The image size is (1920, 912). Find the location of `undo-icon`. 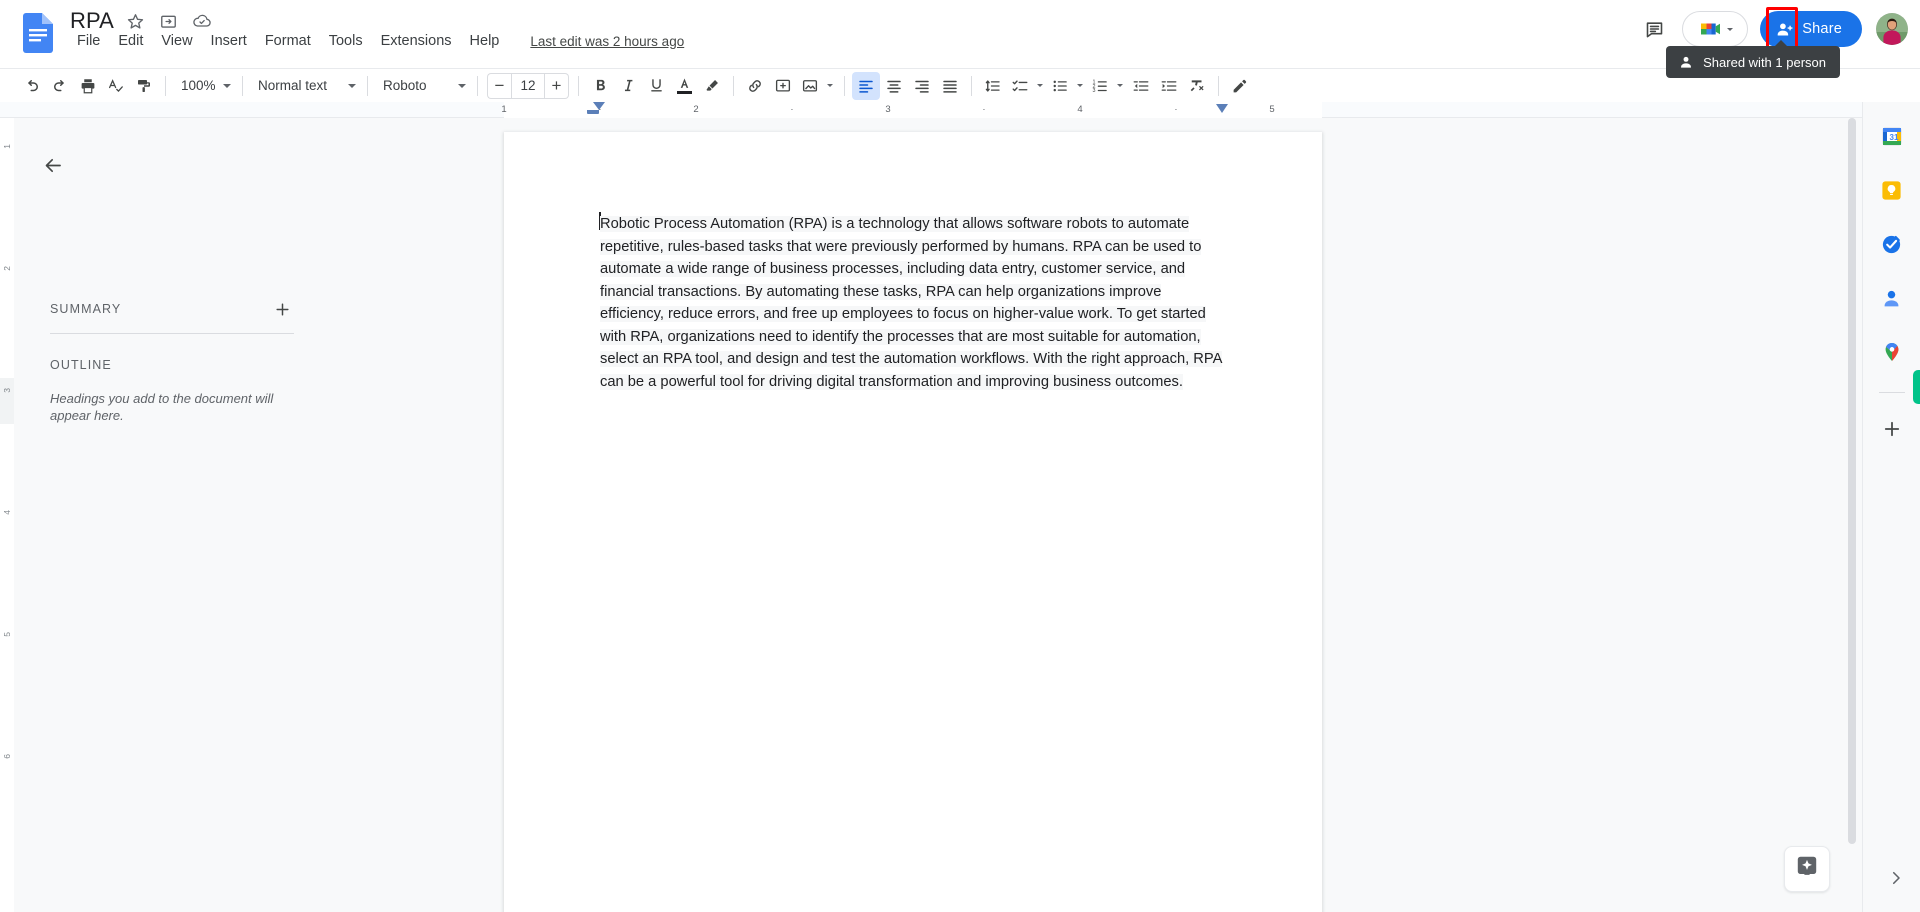

undo-icon is located at coordinates (32, 86).